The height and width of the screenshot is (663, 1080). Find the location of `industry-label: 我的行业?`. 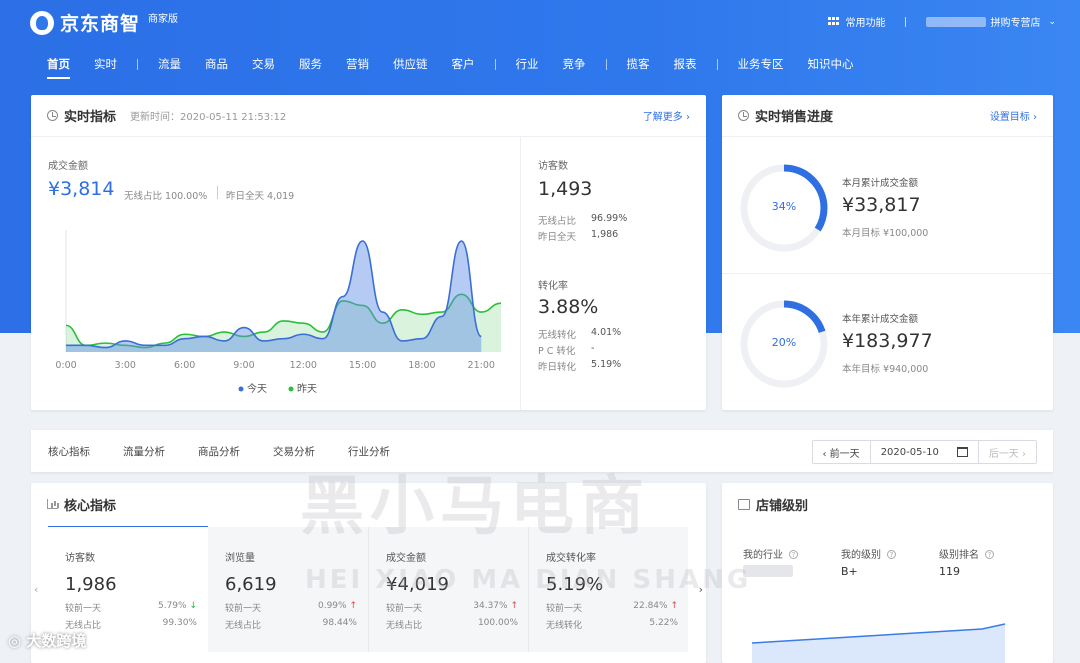

industry-label: 我的行业? is located at coordinates (770, 553).